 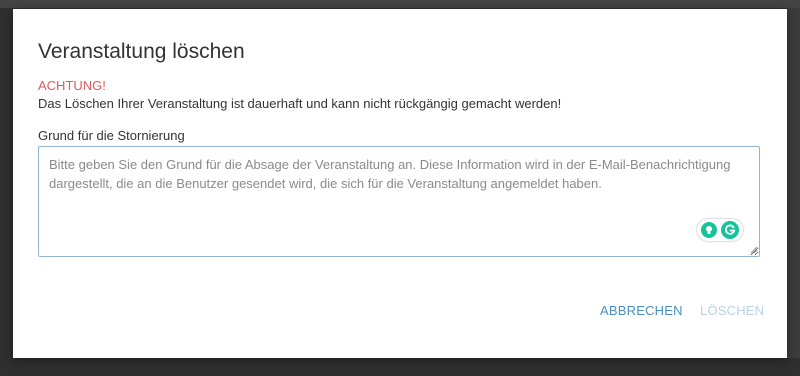 I want to click on delete-button: LÖSCHEN, so click(x=732, y=310).